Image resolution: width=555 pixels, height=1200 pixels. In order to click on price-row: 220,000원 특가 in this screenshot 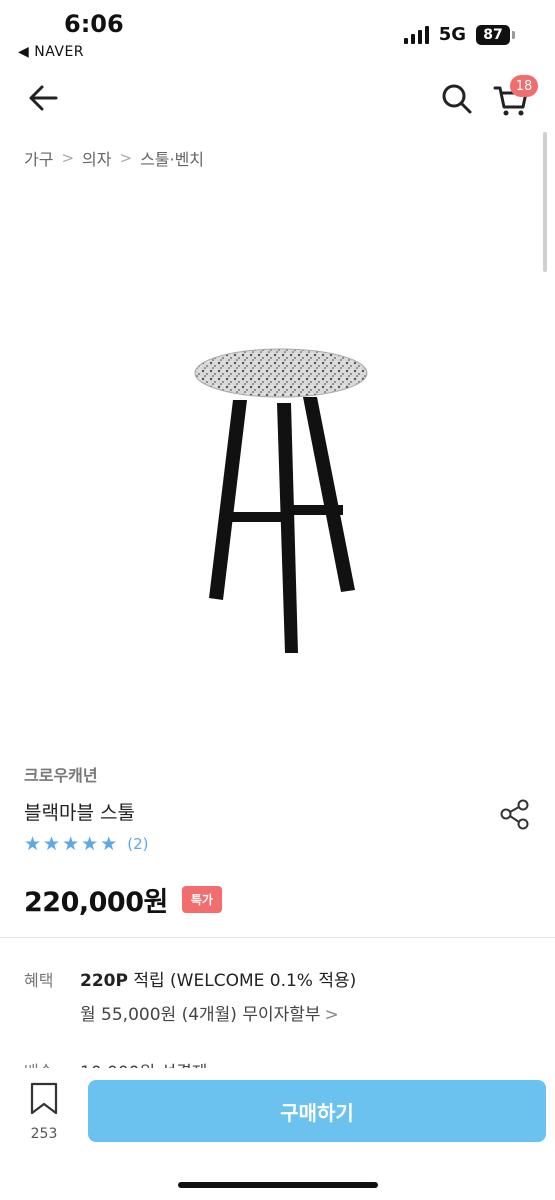, I will do `click(123, 899)`.